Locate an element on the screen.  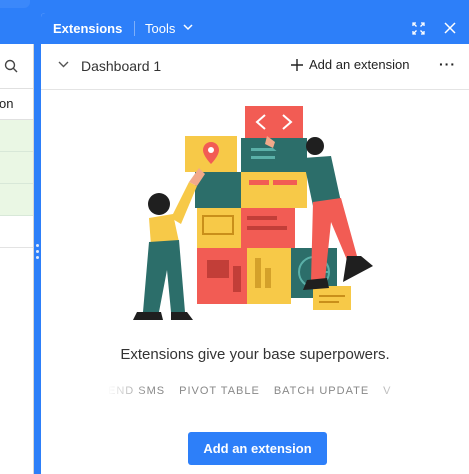
dashboard-header: Dashboard 1 Add an extension ··· is located at coordinates (255, 67).